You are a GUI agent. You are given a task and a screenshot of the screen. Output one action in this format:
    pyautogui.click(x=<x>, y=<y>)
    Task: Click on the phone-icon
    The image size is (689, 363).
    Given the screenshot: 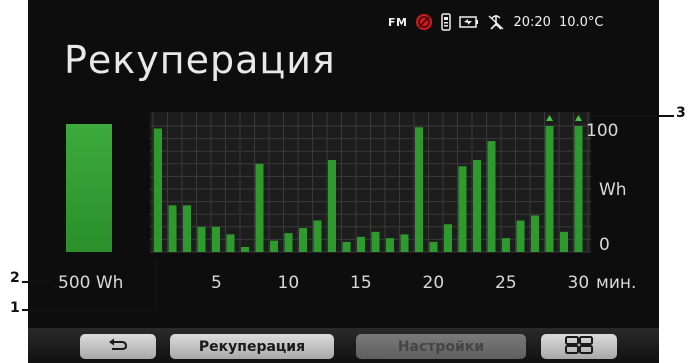 What is the action you would take?
    pyautogui.click(x=446, y=22)
    